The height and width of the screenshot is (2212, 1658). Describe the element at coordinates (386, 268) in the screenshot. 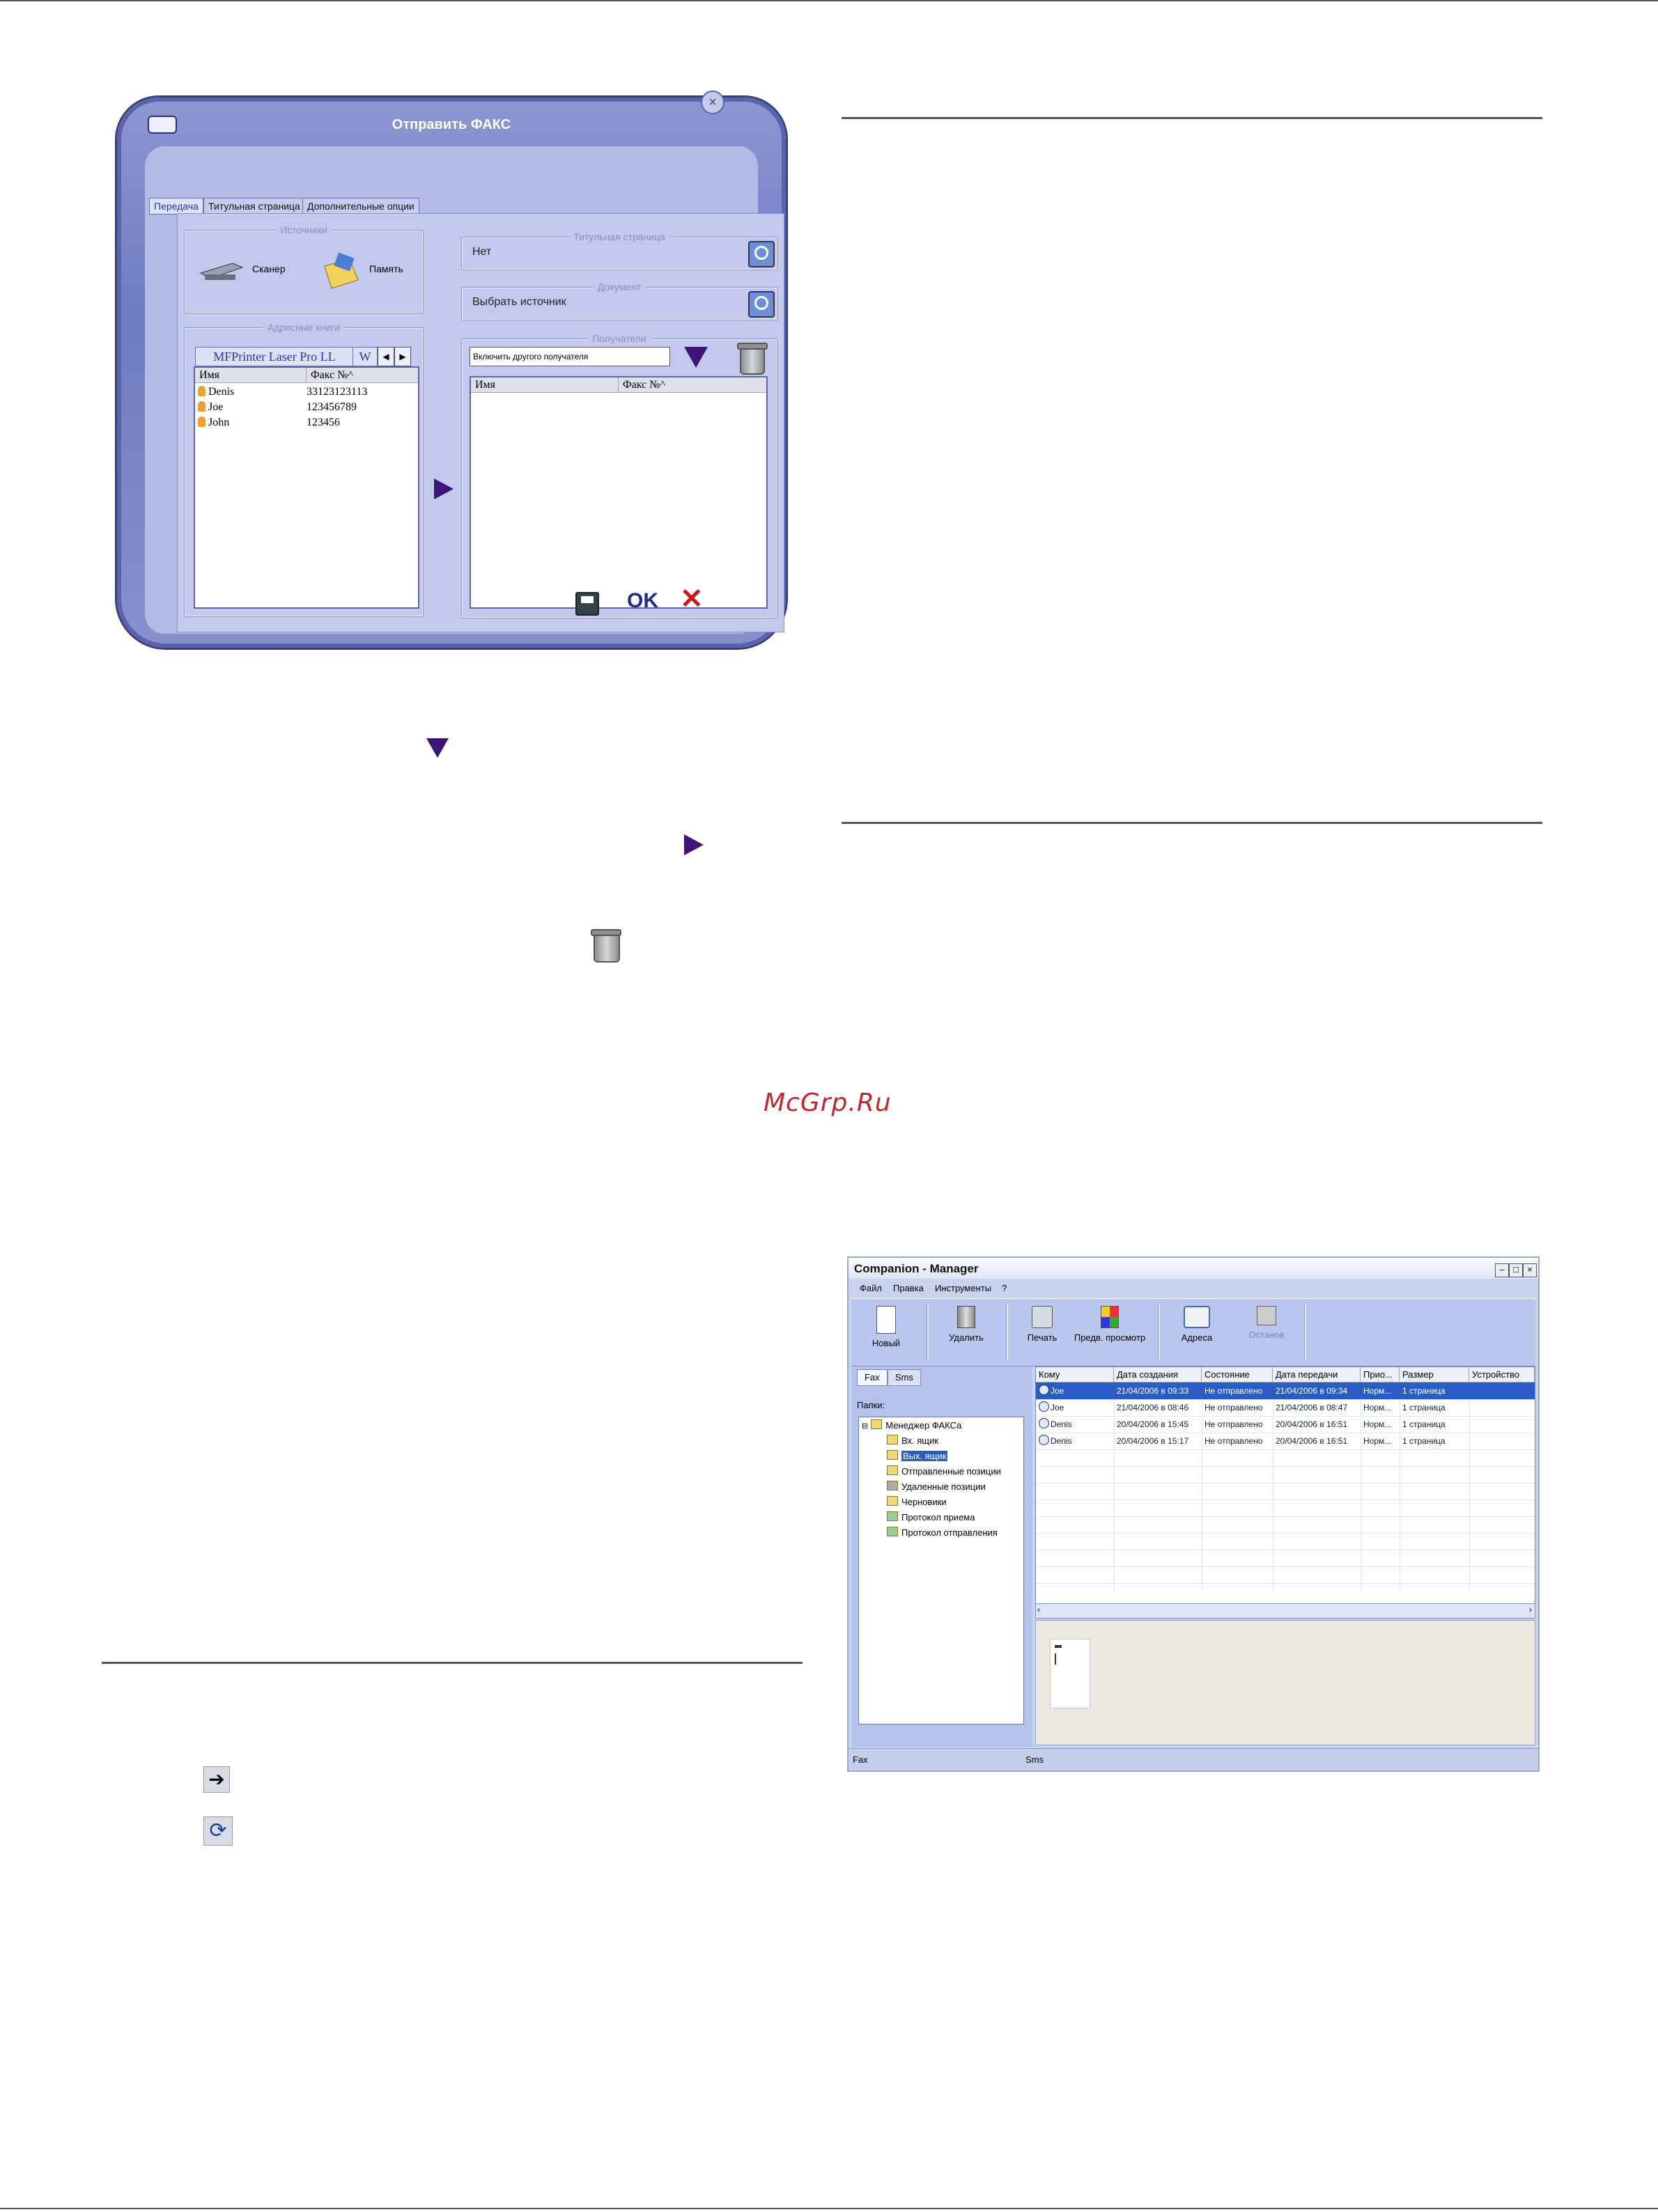

I see `memory-label: Память` at that location.